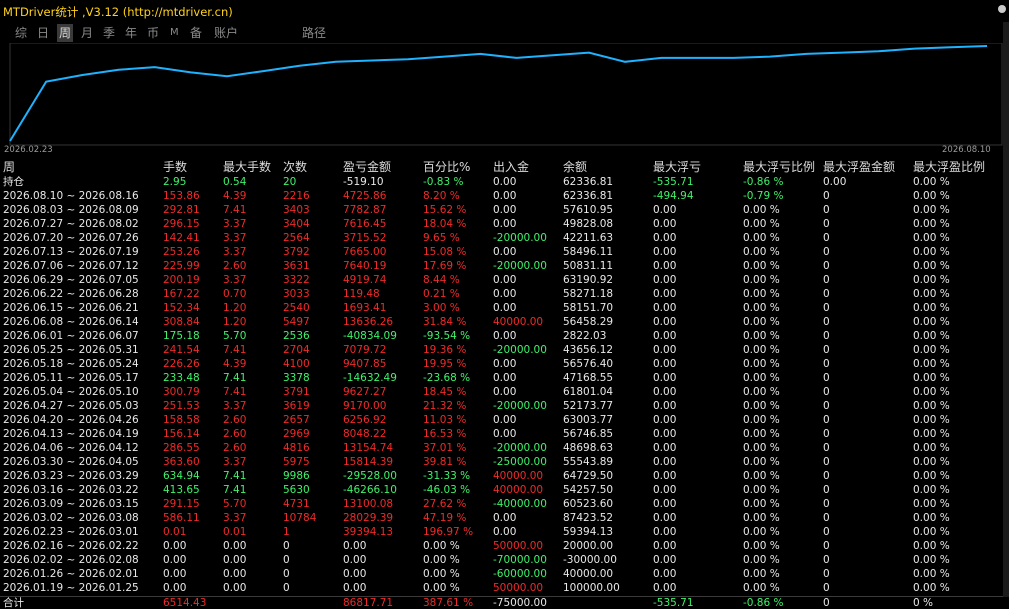 The height and width of the screenshot is (609, 1009). What do you see at coordinates (65, 33) in the screenshot?
I see `tab-2: 周` at bounding box center [65, 33].